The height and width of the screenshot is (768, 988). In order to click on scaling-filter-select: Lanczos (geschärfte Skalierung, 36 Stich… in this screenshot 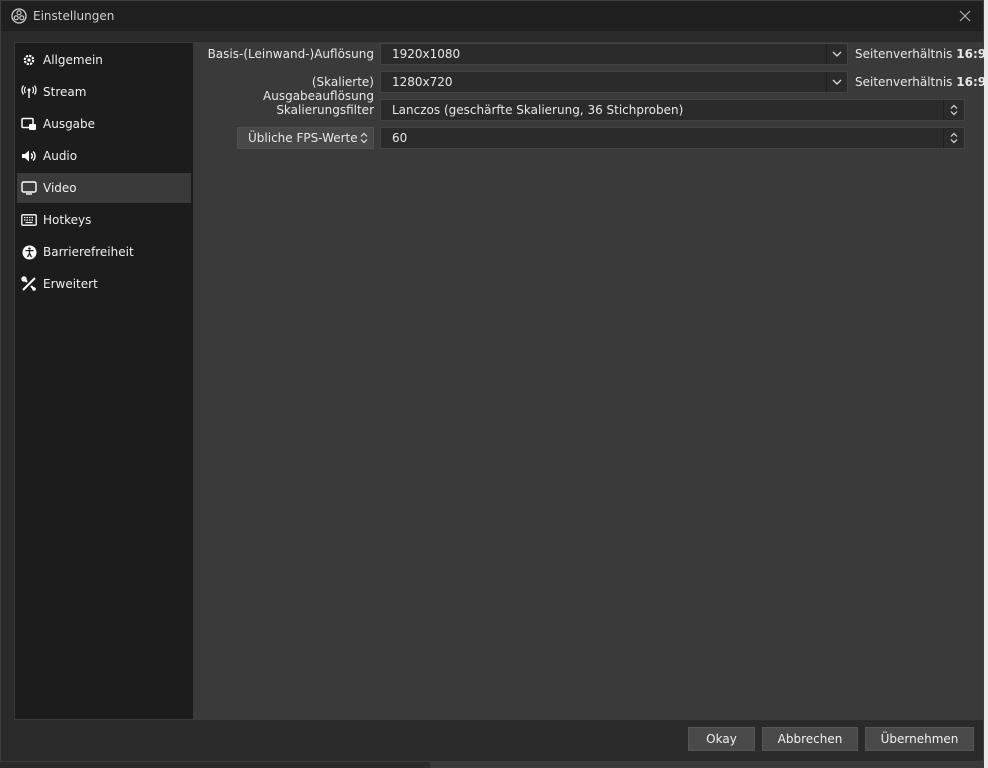, I will do `click(672, 110)`.